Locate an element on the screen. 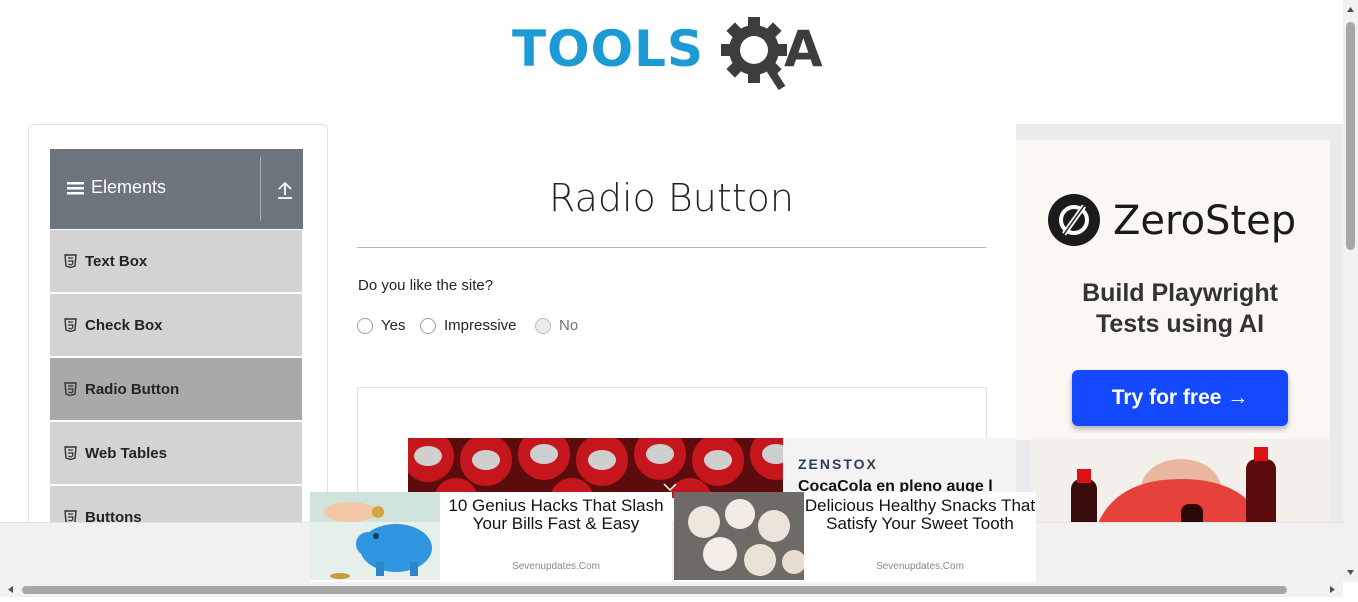 This screenshot has height=602, width=1358. ad-brand: ZeroStep is located at coordinates (1205, 221).